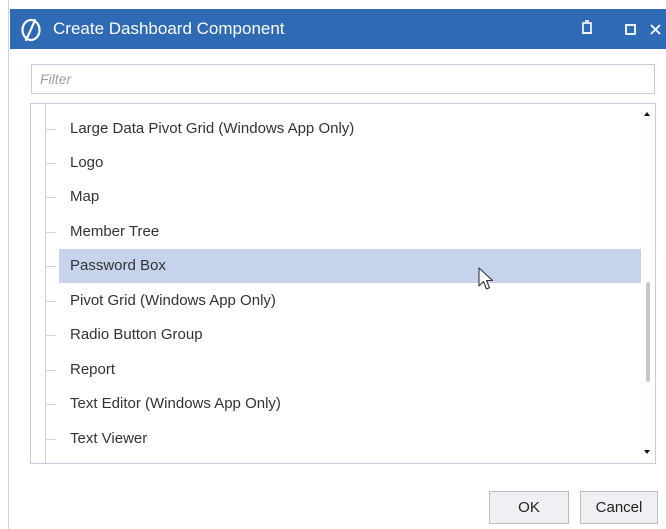  I want to click on dialog-left-edge, so click(4, 264).